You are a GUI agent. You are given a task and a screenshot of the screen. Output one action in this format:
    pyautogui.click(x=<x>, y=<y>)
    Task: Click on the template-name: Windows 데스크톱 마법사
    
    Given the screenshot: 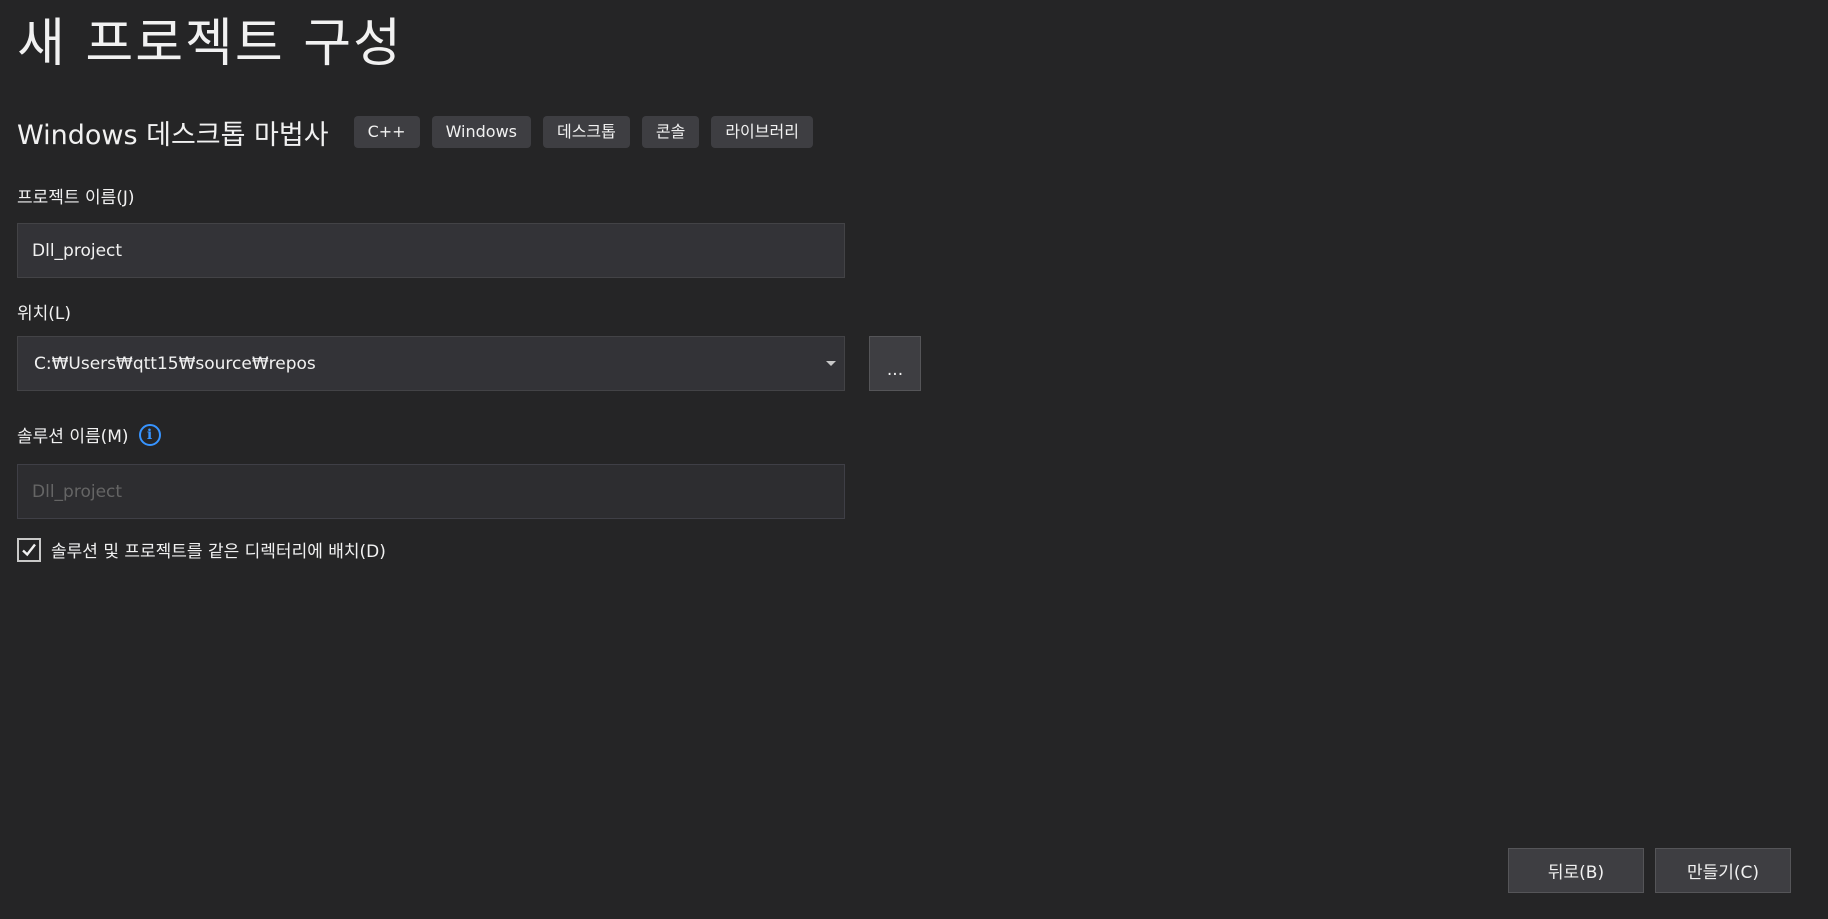 What is the action you would take?
    pyautogui.click(x=173, y=135)
    